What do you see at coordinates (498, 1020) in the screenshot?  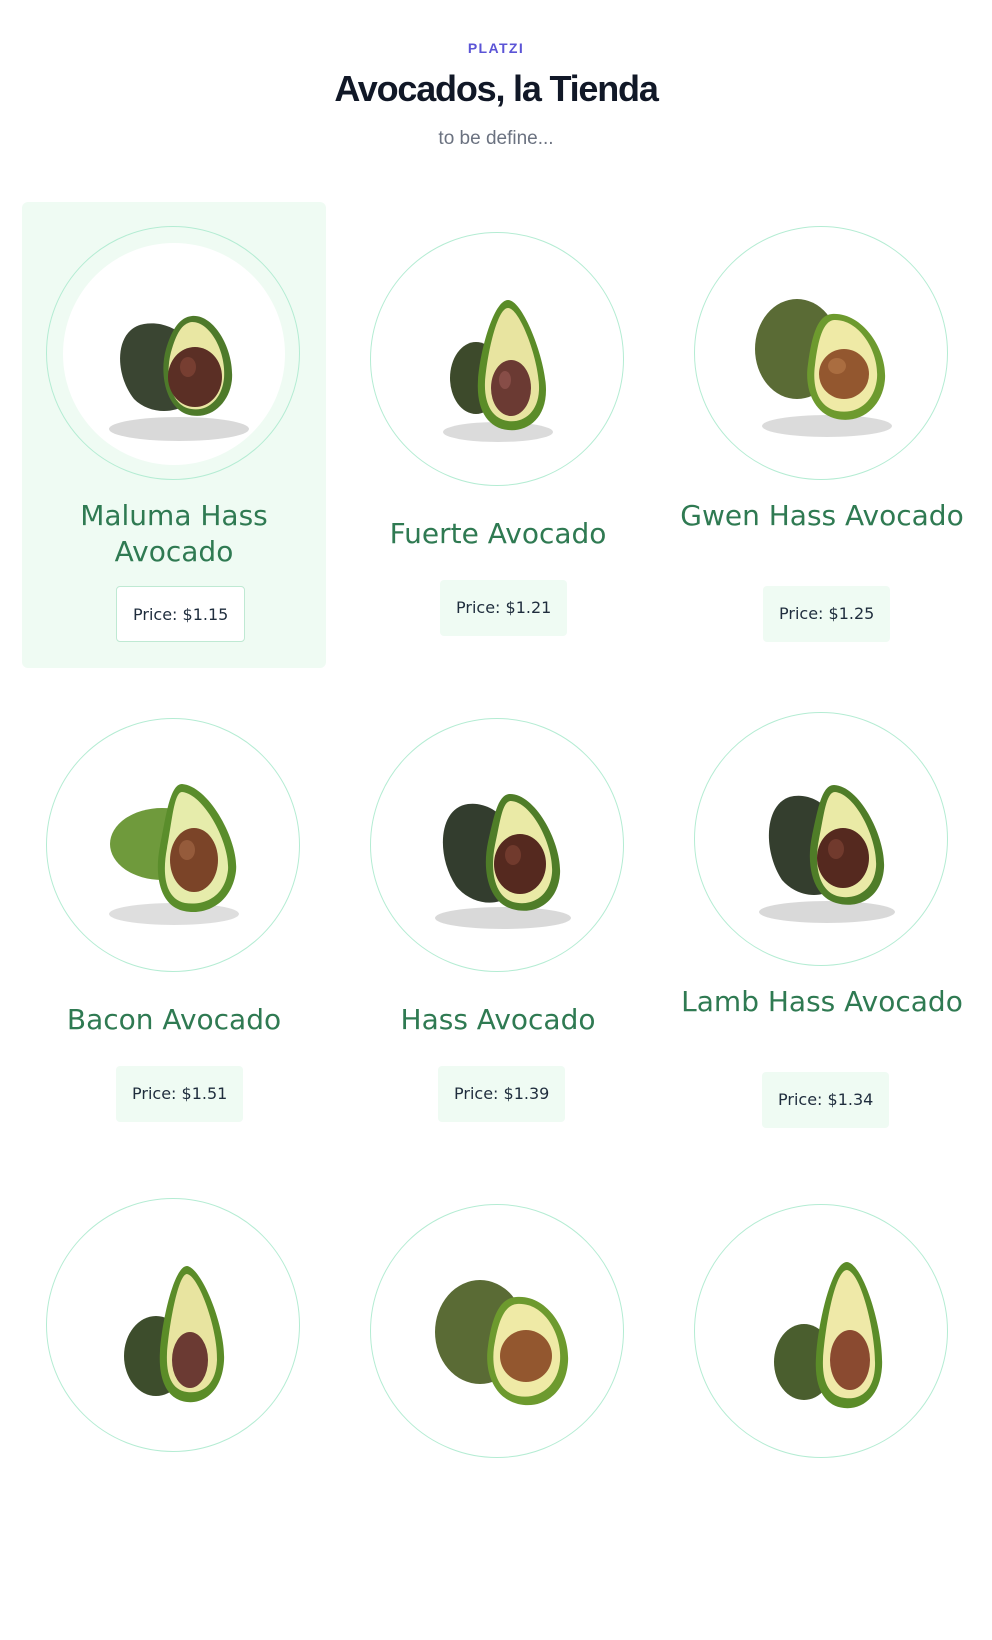 I see `product-name: Hass Avocado` at bounding box center [498, 1020].